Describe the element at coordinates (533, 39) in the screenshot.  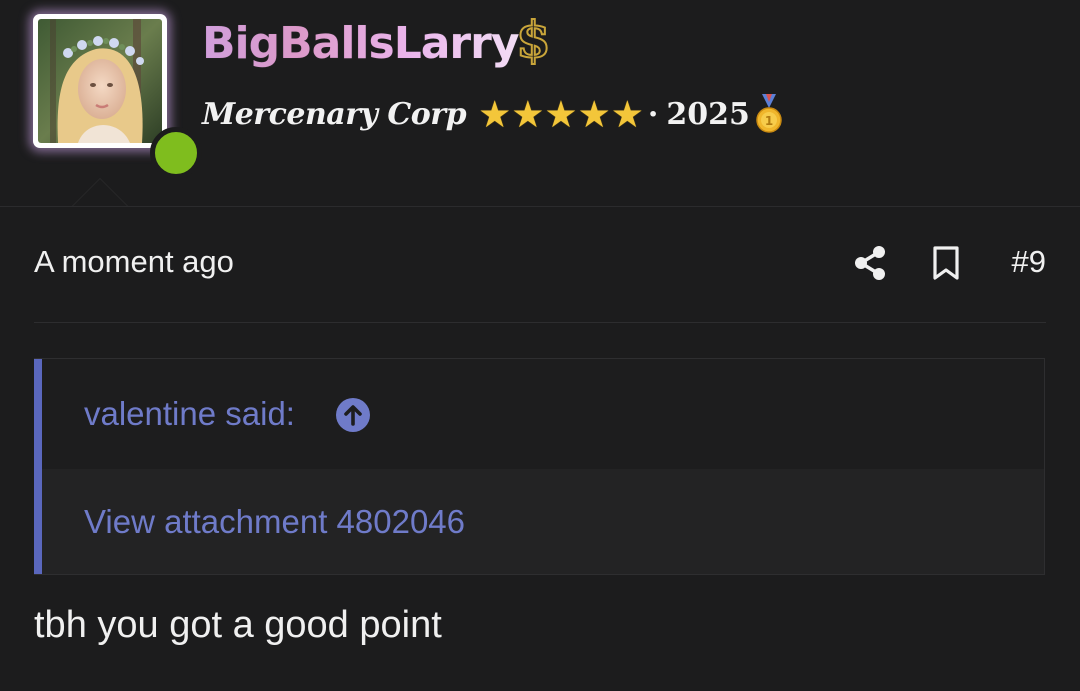
I see `dollar-icon: $` at that location.